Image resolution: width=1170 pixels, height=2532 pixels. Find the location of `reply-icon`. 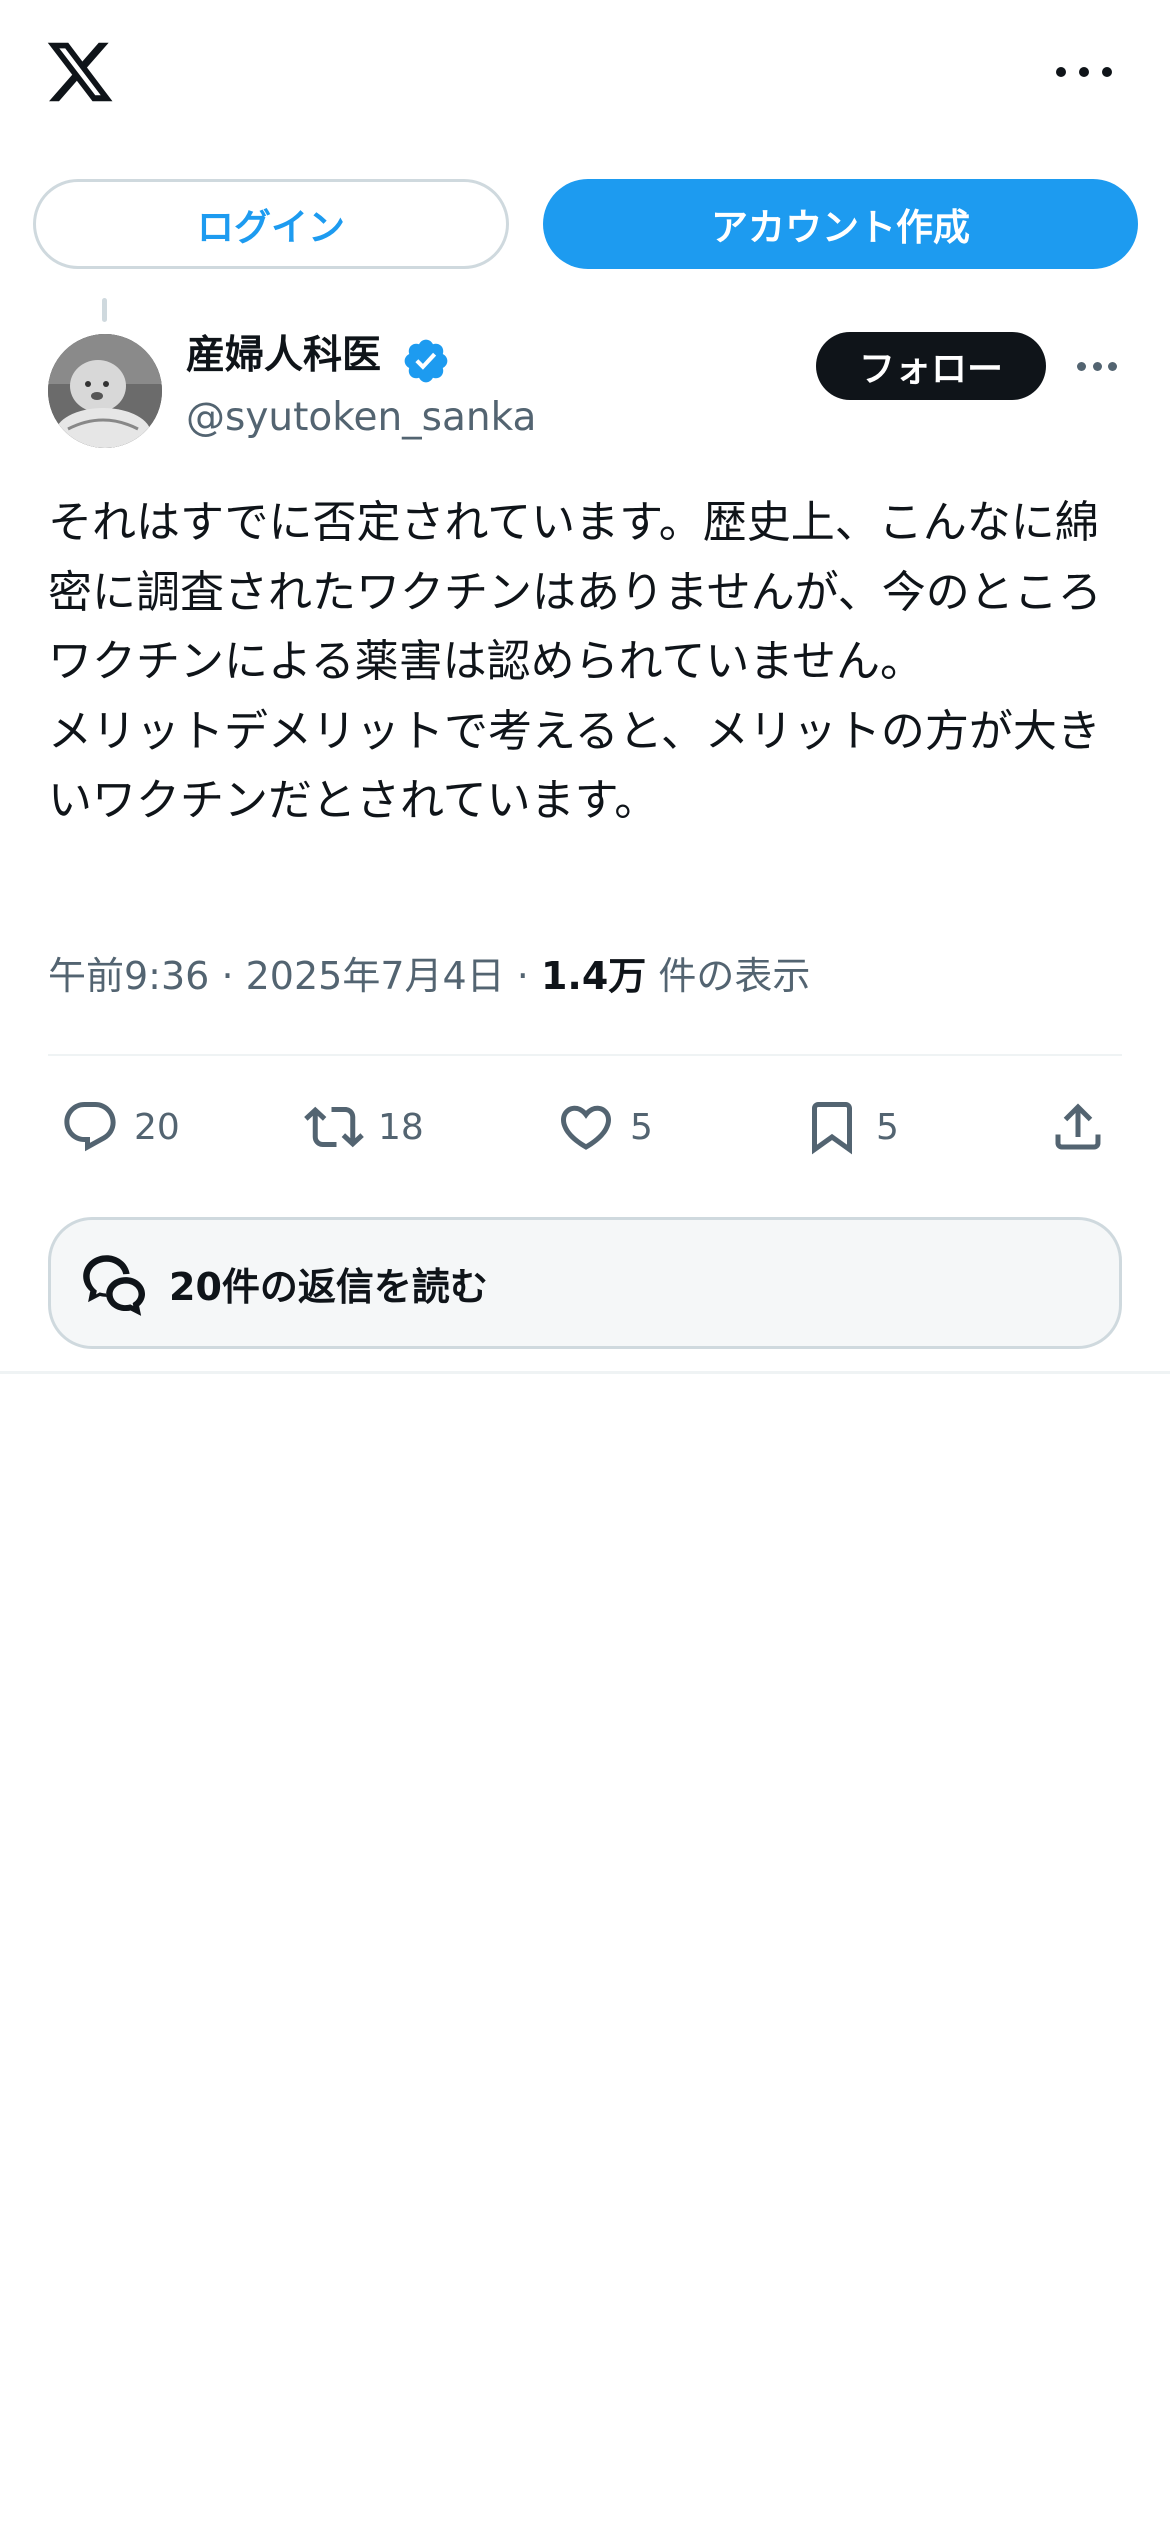

reply-icon is located at coordinates (90, 1127).